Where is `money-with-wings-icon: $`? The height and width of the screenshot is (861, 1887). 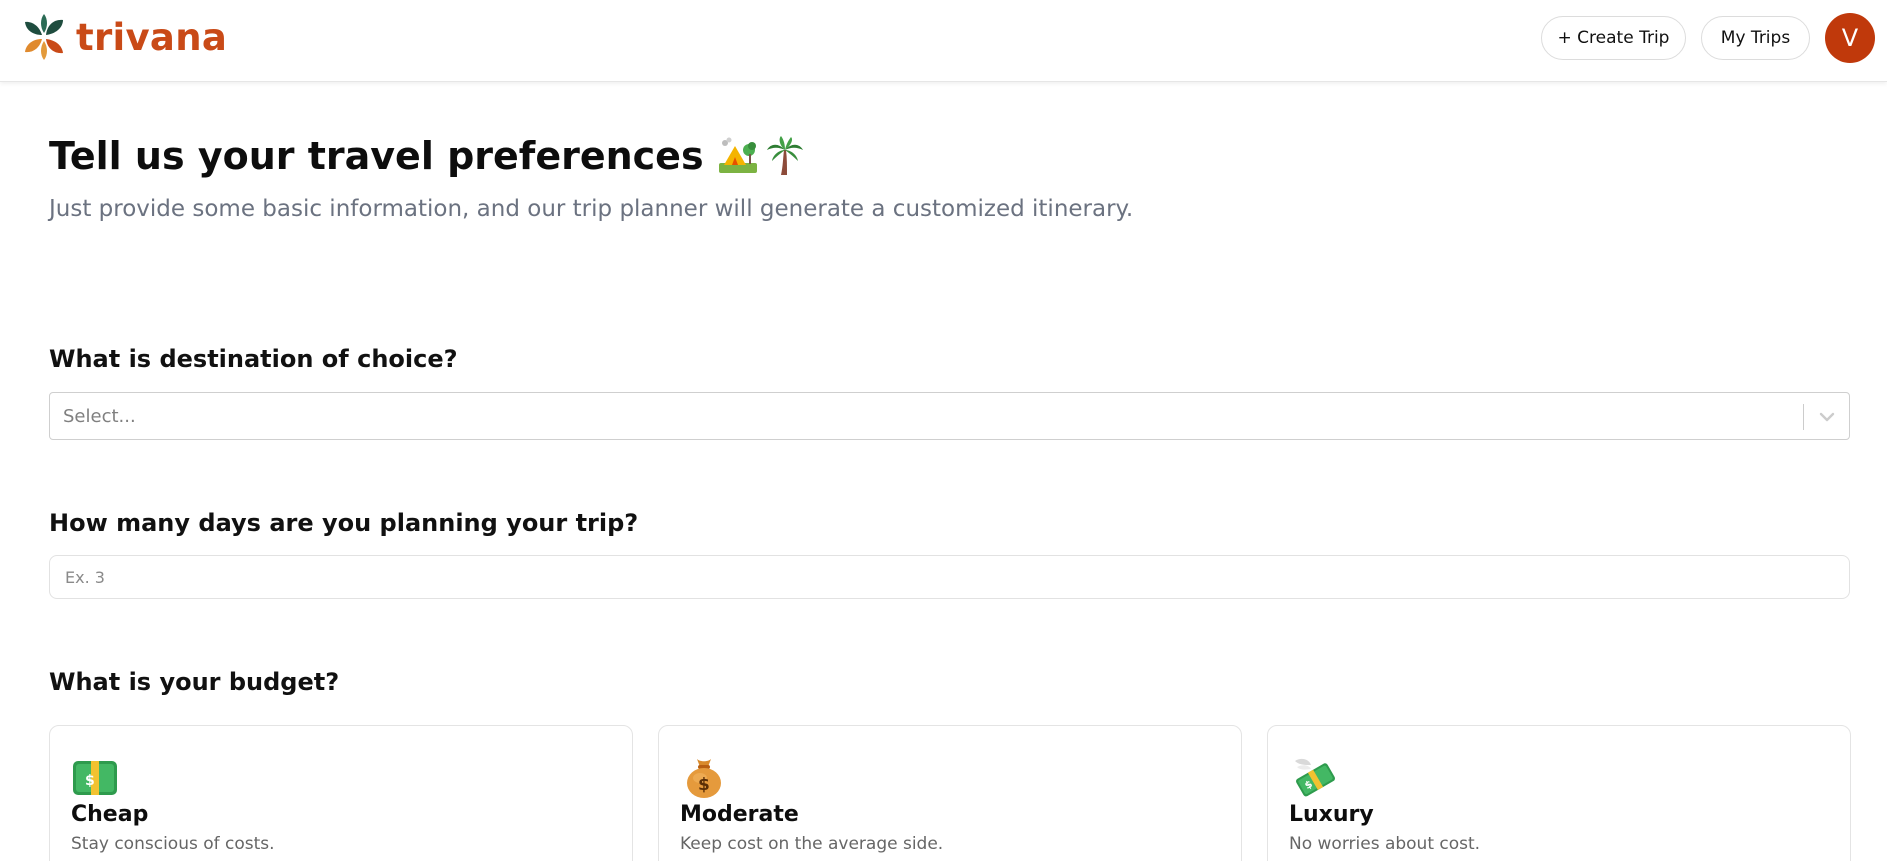
money-with-wings-icon: $ is located at coordinates (1315, 777).